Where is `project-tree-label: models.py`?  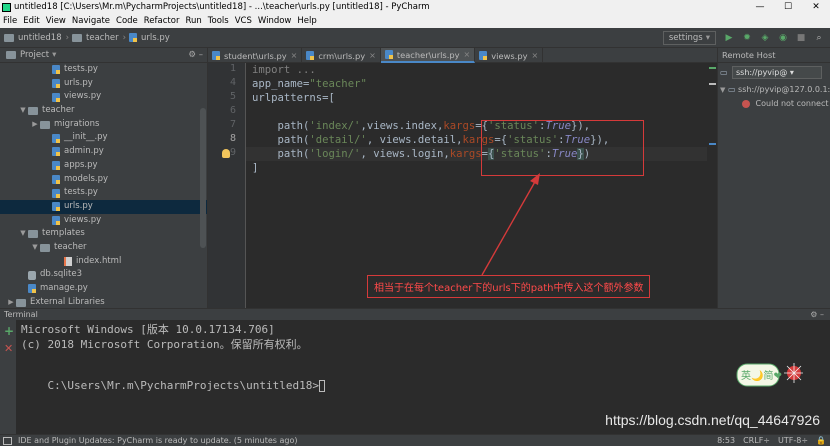
project-tree-label: models.py is located at coordinates (86, 178).